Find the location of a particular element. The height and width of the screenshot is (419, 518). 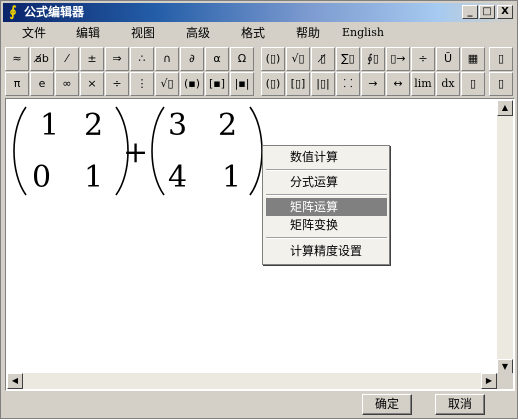

menu-format: 格式 is located at coordinates (253, 33).